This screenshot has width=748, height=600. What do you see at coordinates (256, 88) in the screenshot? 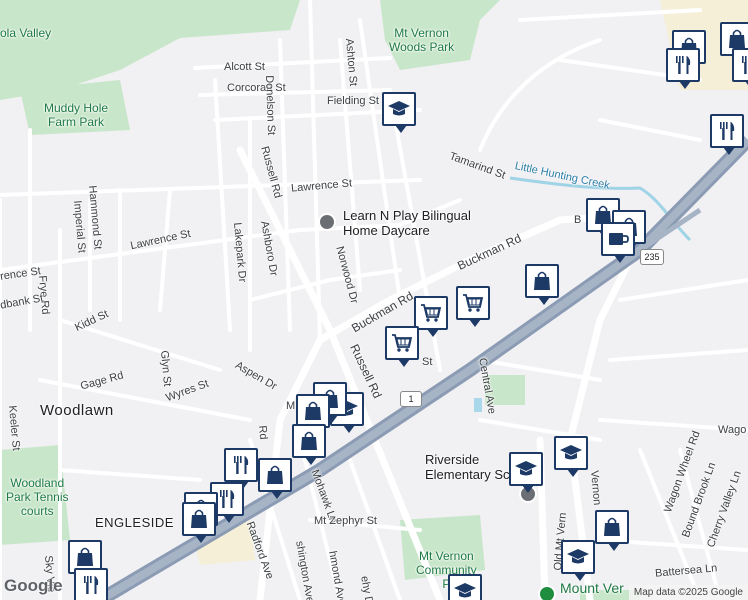
I see `street-label-corcoran: Corcoran St` at bounding box center [256, 88].